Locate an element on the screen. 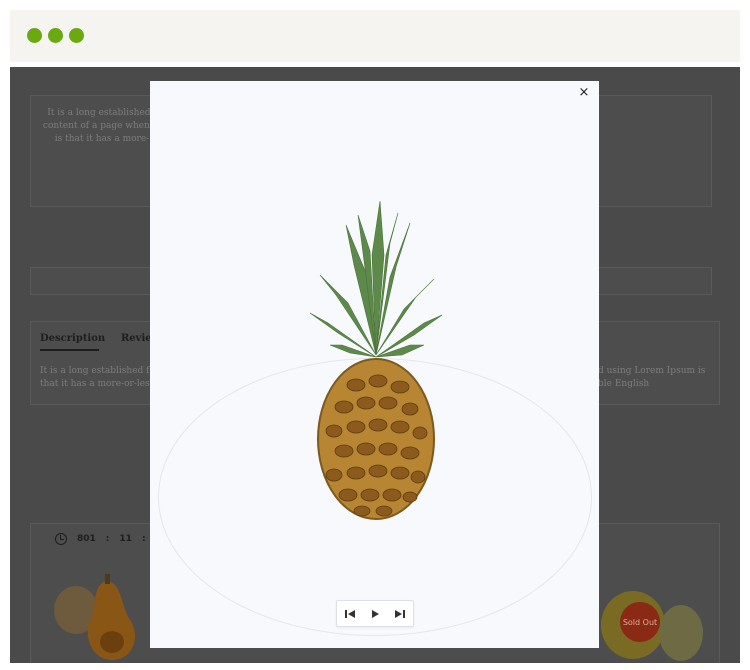  about-text-line: content of a page when lo is located at coordinates (102, 126).